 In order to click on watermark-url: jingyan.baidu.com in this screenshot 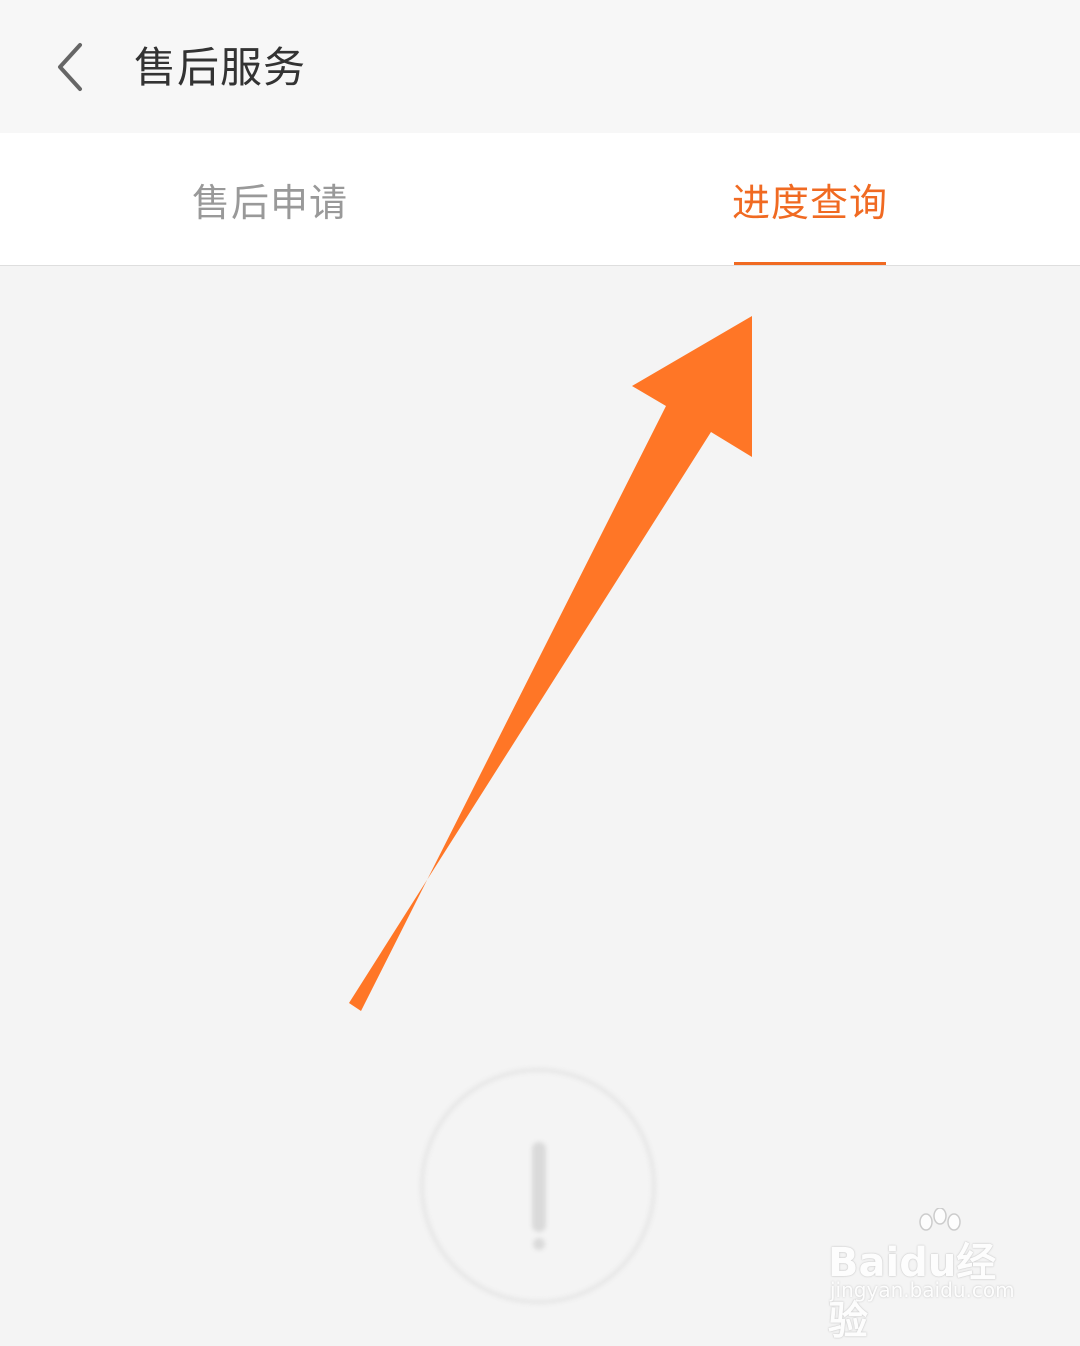, I will do `click(922, 1290)`.